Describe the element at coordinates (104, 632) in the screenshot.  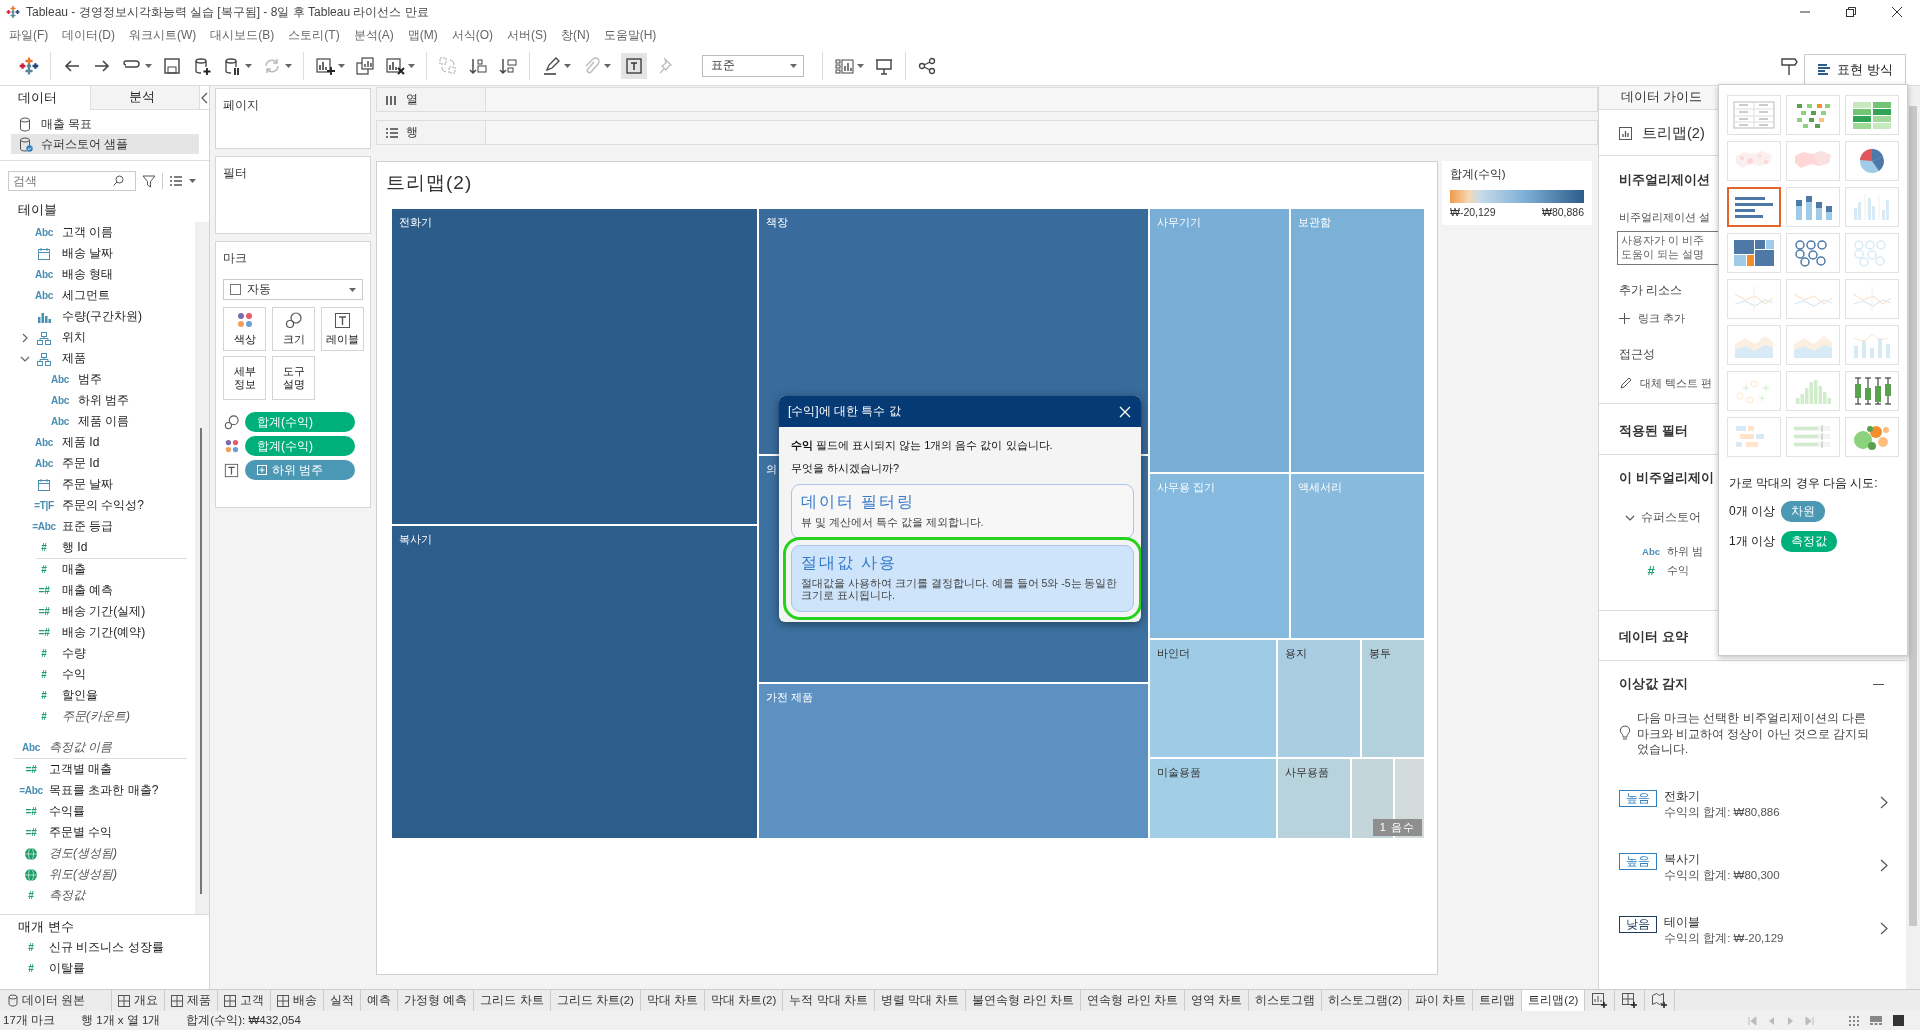
I see `field-name: 배송 기간(예약)` at that location.